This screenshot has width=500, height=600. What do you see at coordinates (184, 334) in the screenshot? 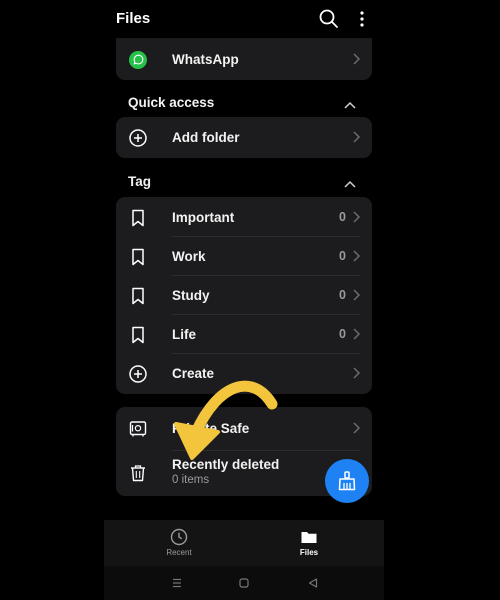
I see `tag-item-label: Life` at bounding box center [184, 334].